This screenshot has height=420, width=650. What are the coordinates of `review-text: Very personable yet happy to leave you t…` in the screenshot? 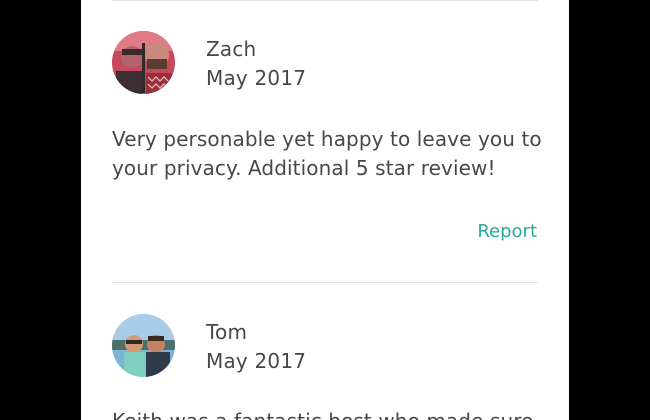 It's located at (327, 153).